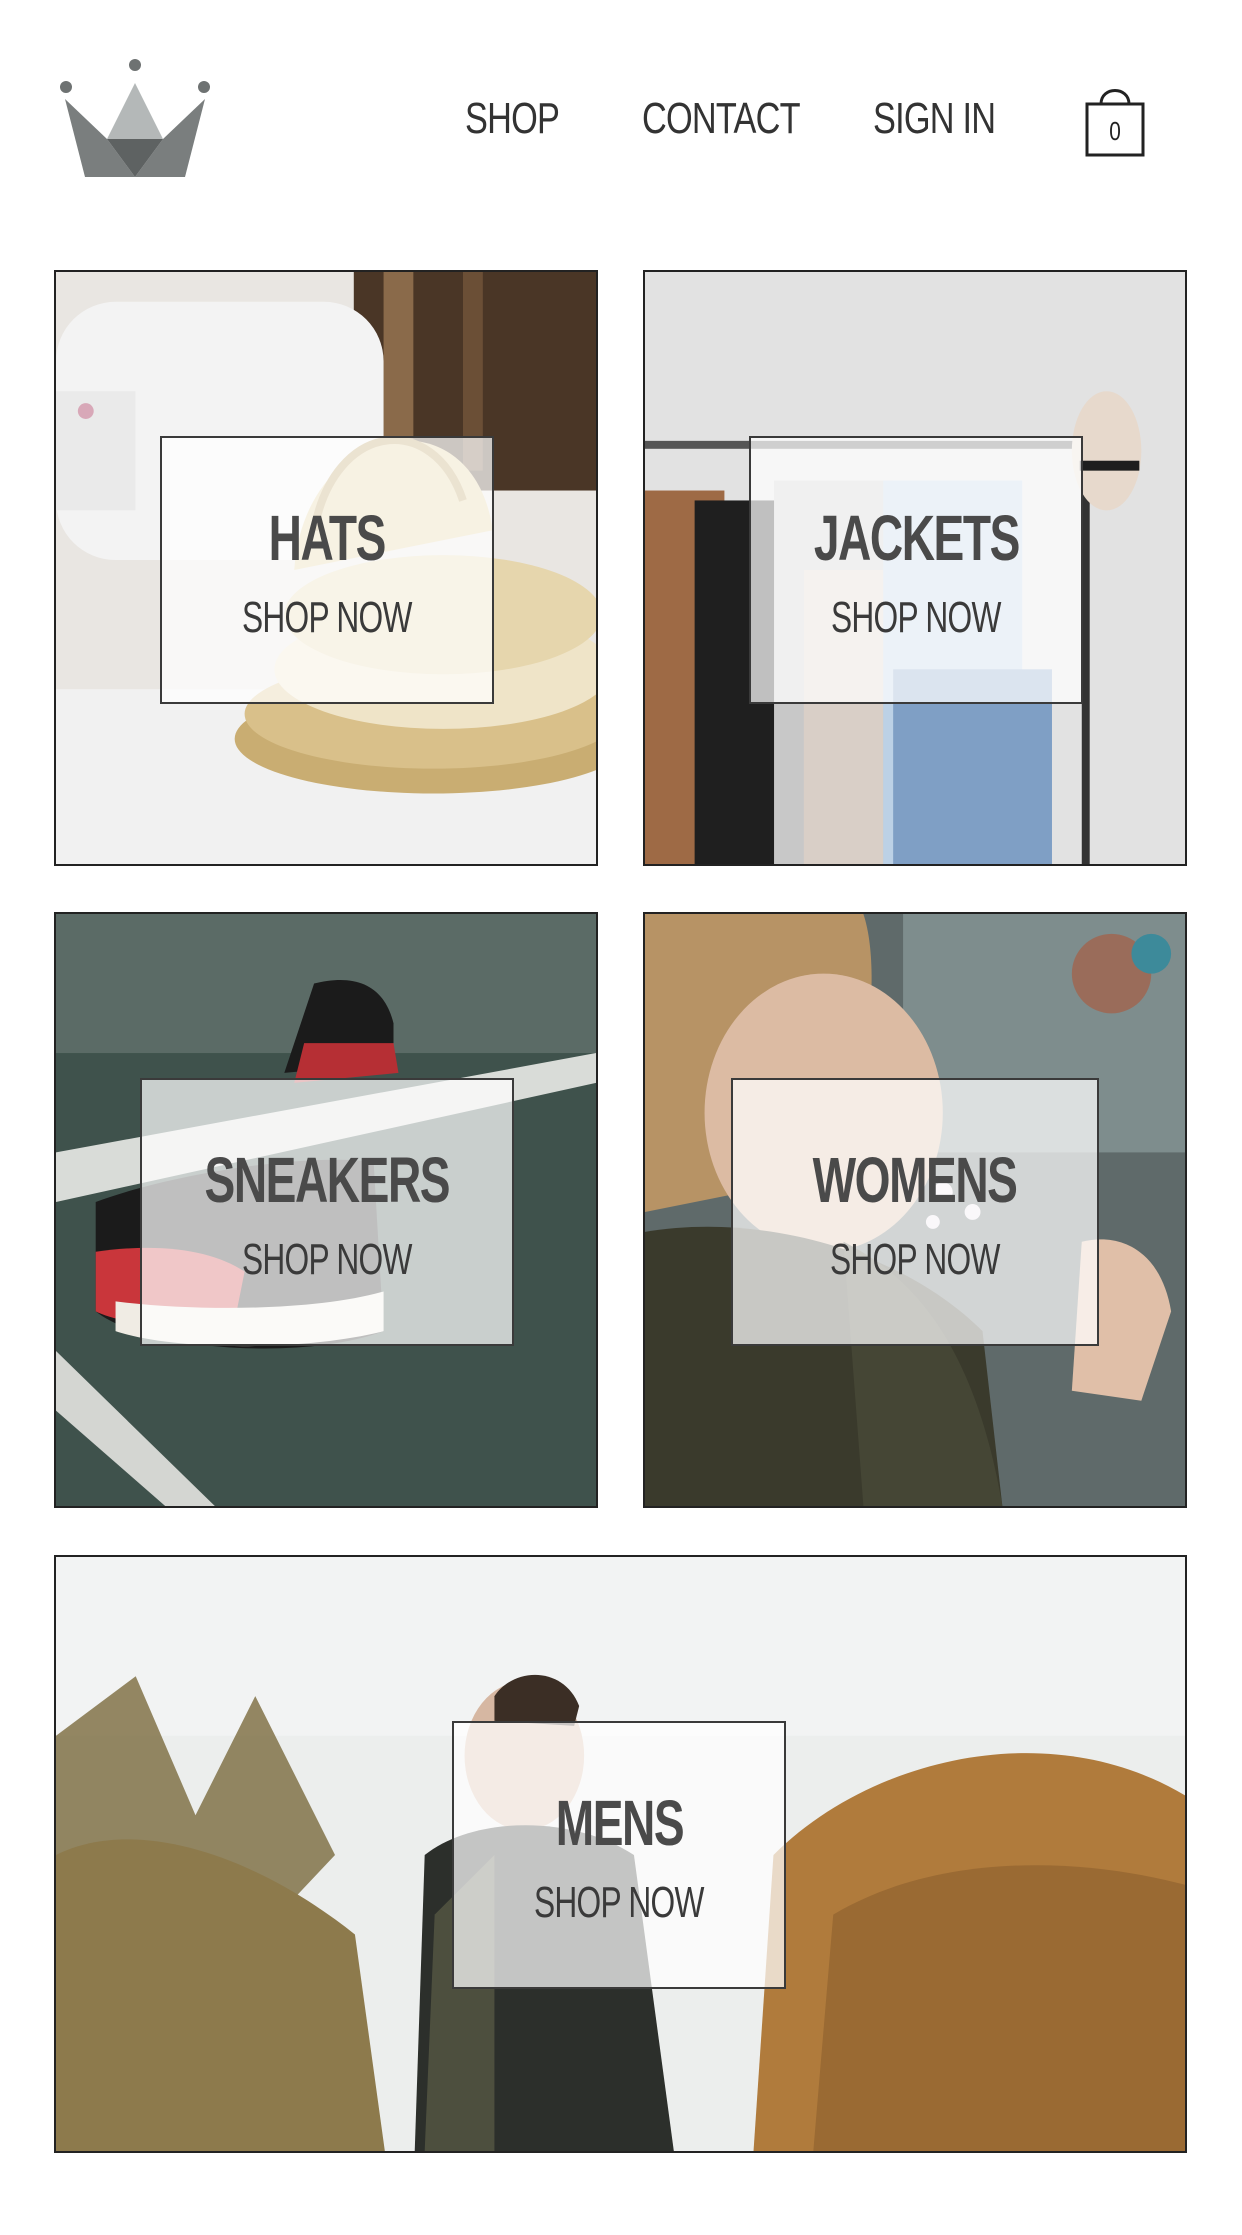 The width and height of the screenshot is (1242, 2235). I want to click on category-tile-hats: HATS SHOP NOW, so click(326, 568).